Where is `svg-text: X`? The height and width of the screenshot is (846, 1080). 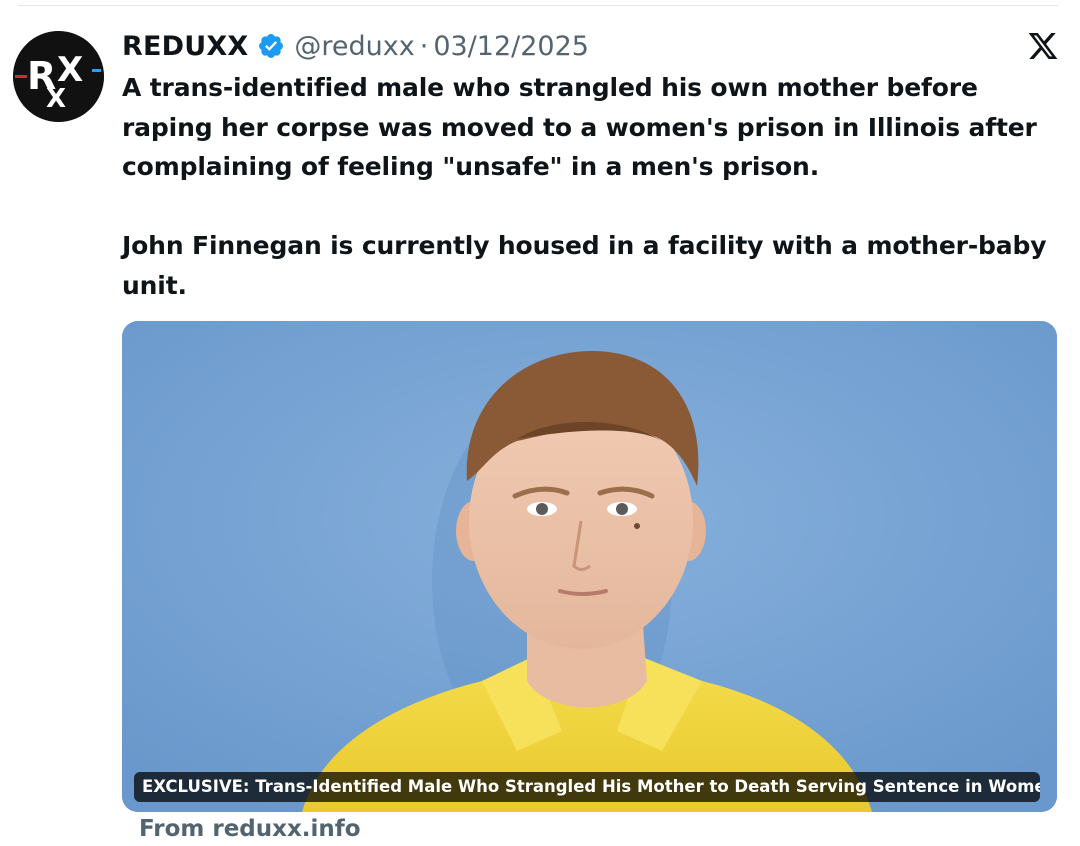 svg-text: X is located at coordinates (56, 99).